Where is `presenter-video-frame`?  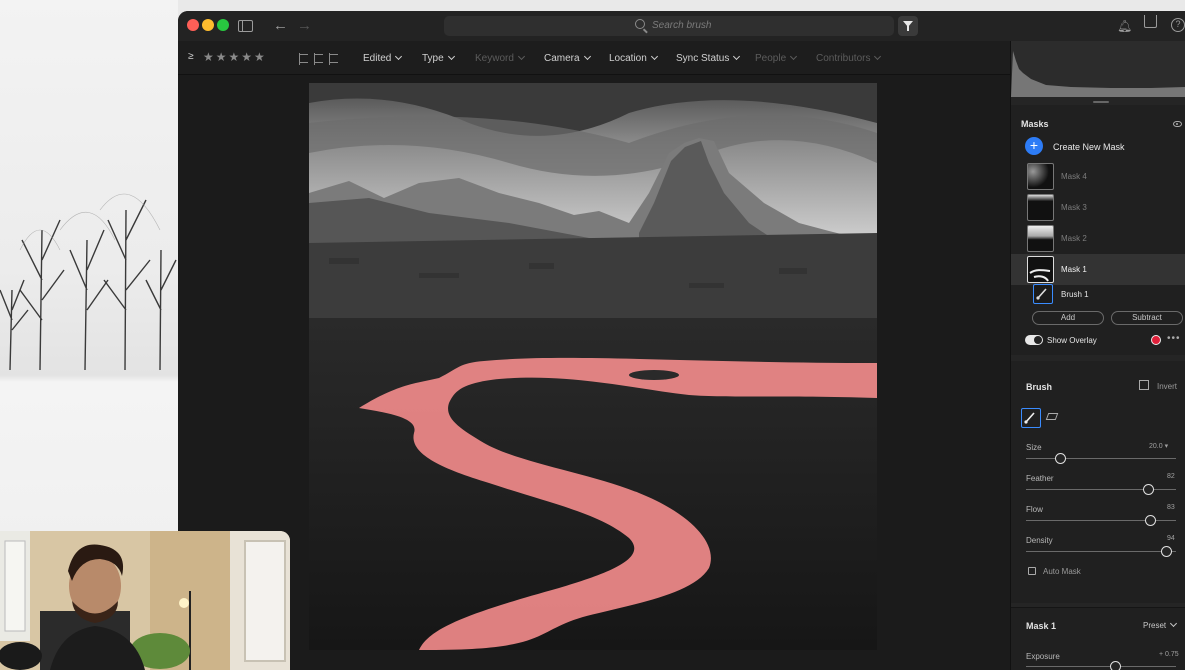
presenter-video-frame is located at coordinates (145, 600).